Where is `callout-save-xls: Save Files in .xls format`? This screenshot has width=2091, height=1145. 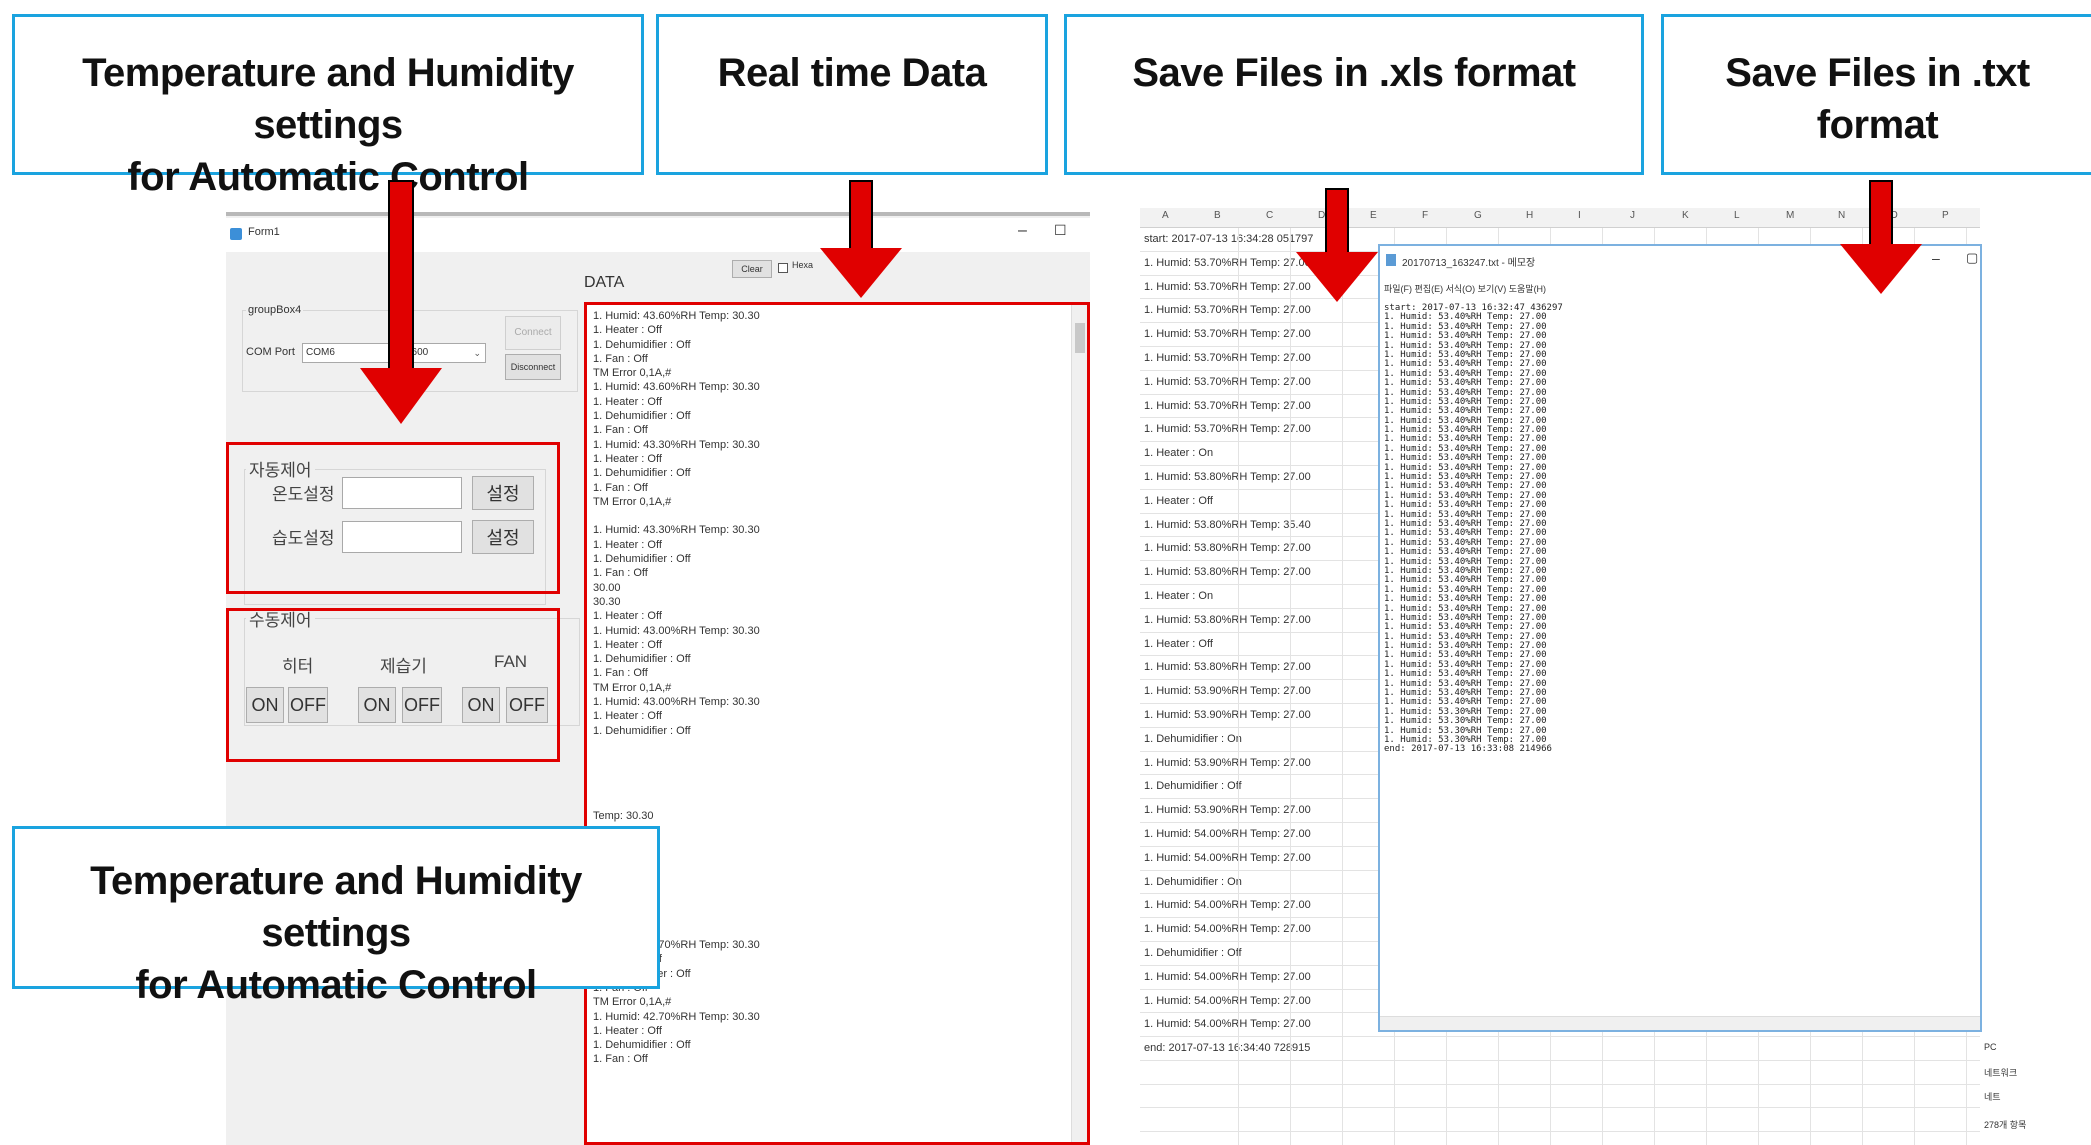
callout-save-xls: Save Files in .xls format is located at coordinates (1354, 94).